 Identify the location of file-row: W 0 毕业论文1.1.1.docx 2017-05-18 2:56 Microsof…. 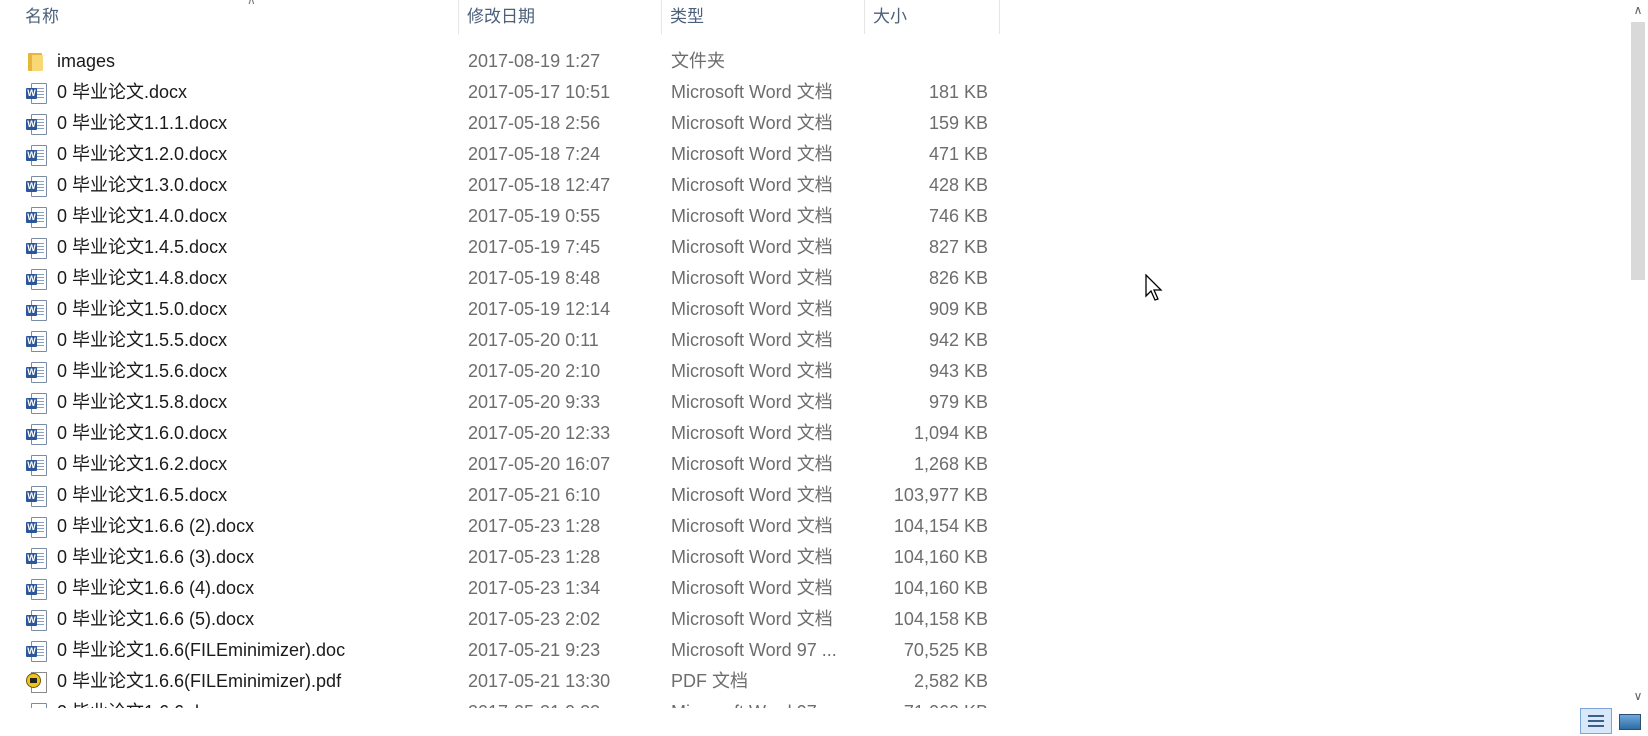
(500, 123).